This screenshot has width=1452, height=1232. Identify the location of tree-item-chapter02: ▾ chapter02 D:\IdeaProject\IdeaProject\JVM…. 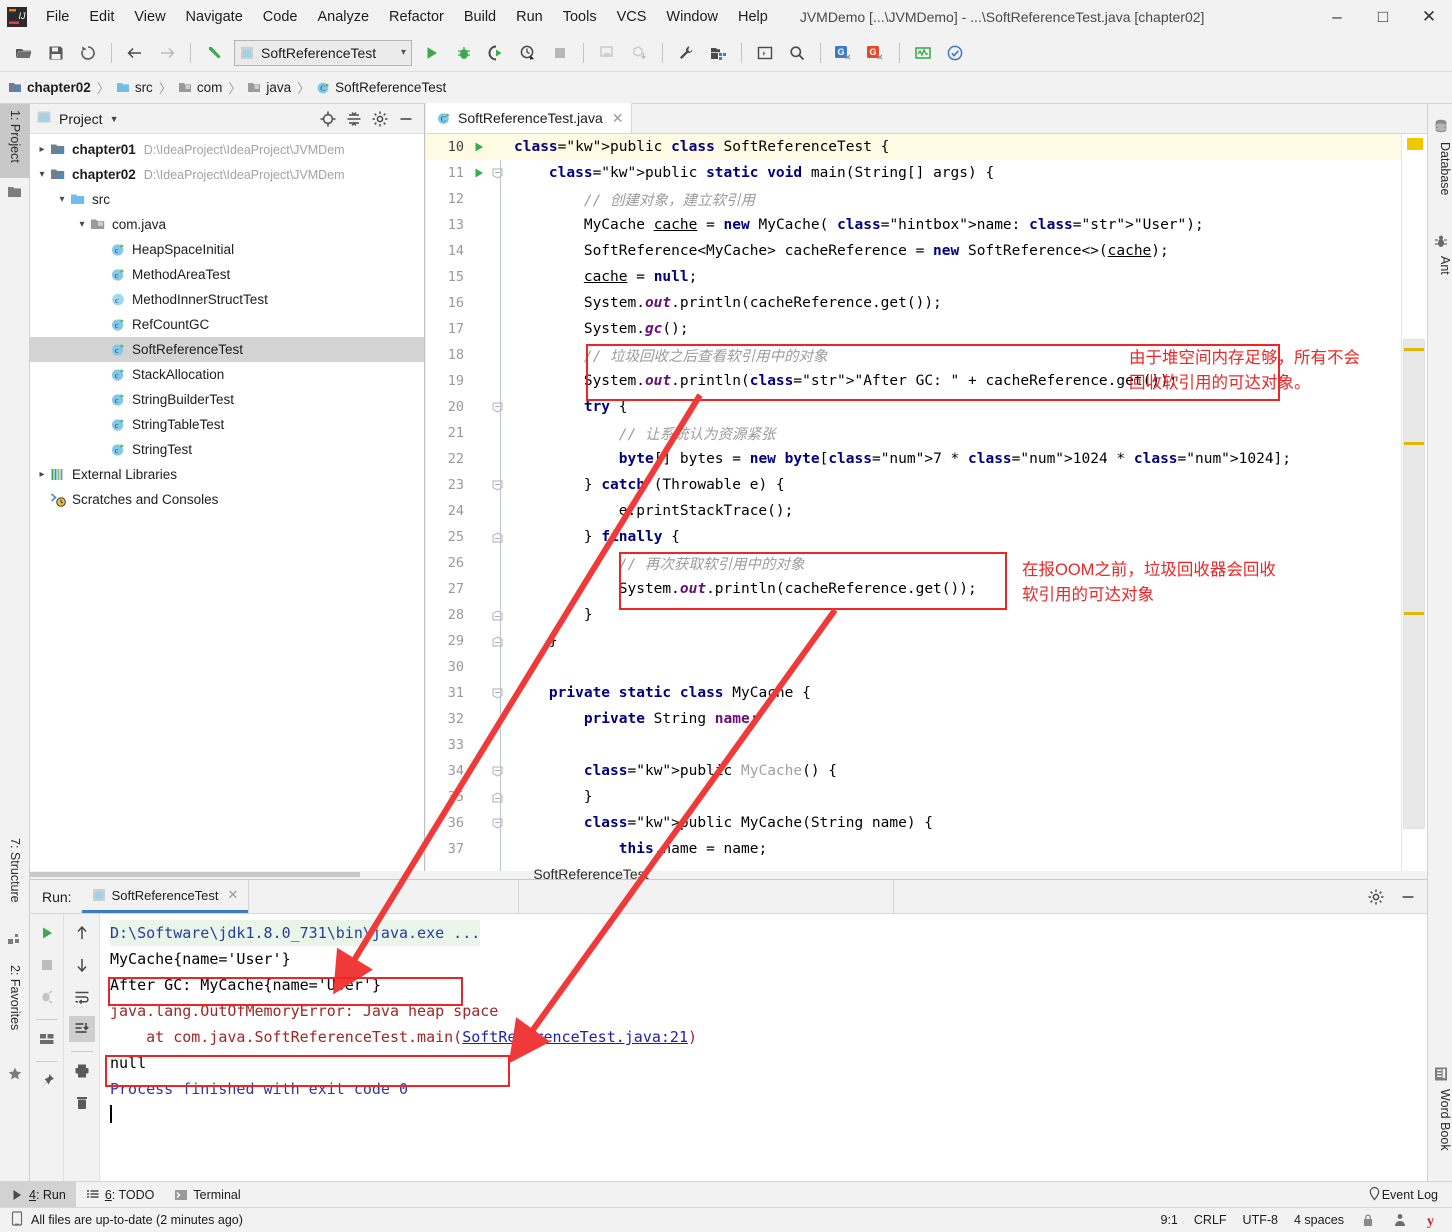
(227, 174).